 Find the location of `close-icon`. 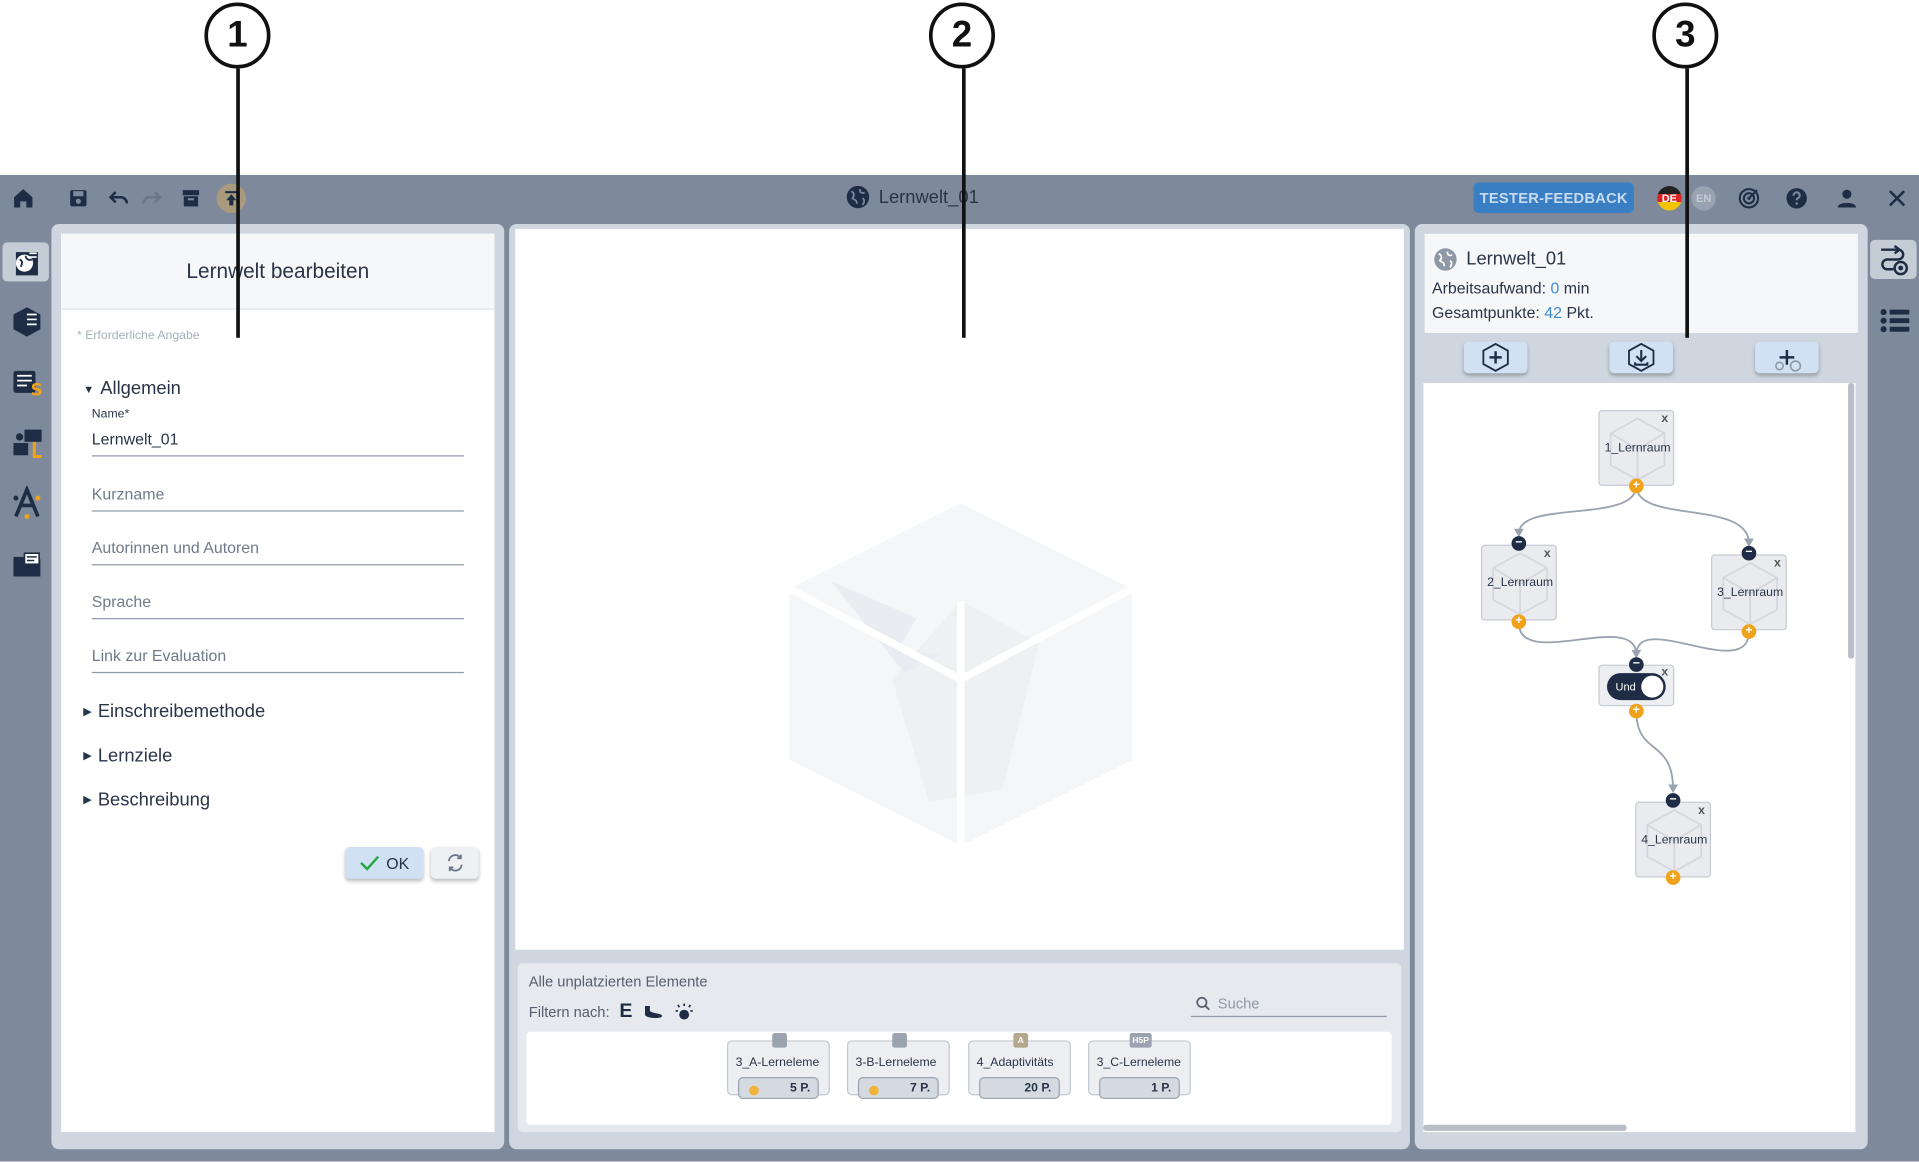

close-icon is located at coordinates (1897, 198).